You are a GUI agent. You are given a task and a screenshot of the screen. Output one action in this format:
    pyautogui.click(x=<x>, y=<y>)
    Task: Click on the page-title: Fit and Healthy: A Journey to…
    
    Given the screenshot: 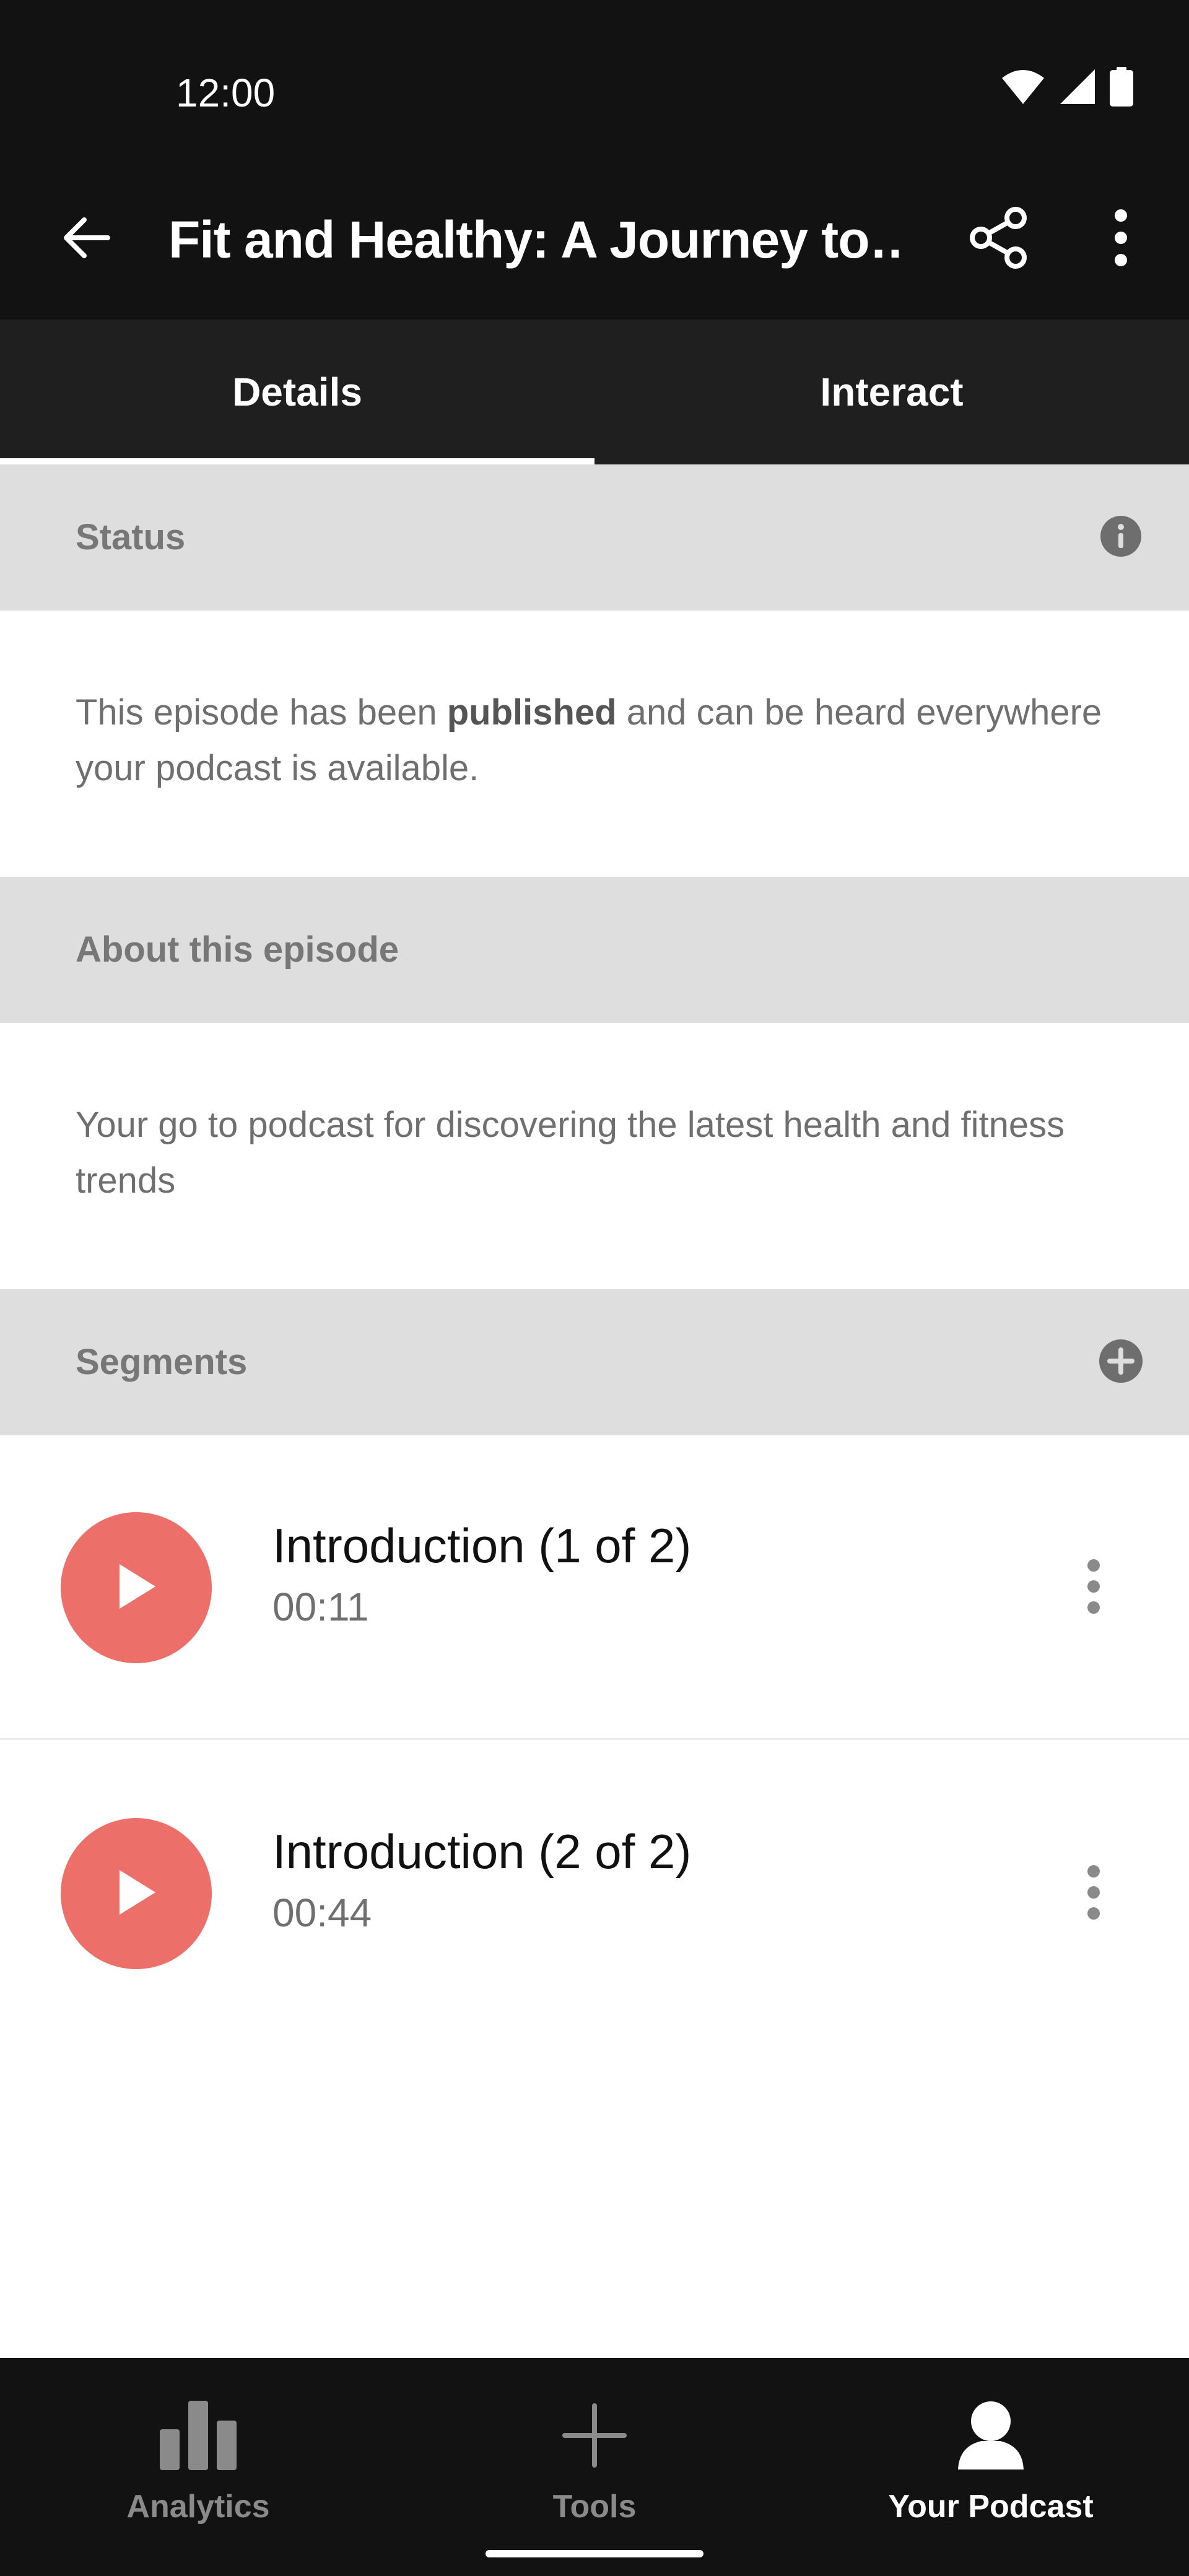 What is the action you would take?
    pyautogui.click(x=533, y=240)
    